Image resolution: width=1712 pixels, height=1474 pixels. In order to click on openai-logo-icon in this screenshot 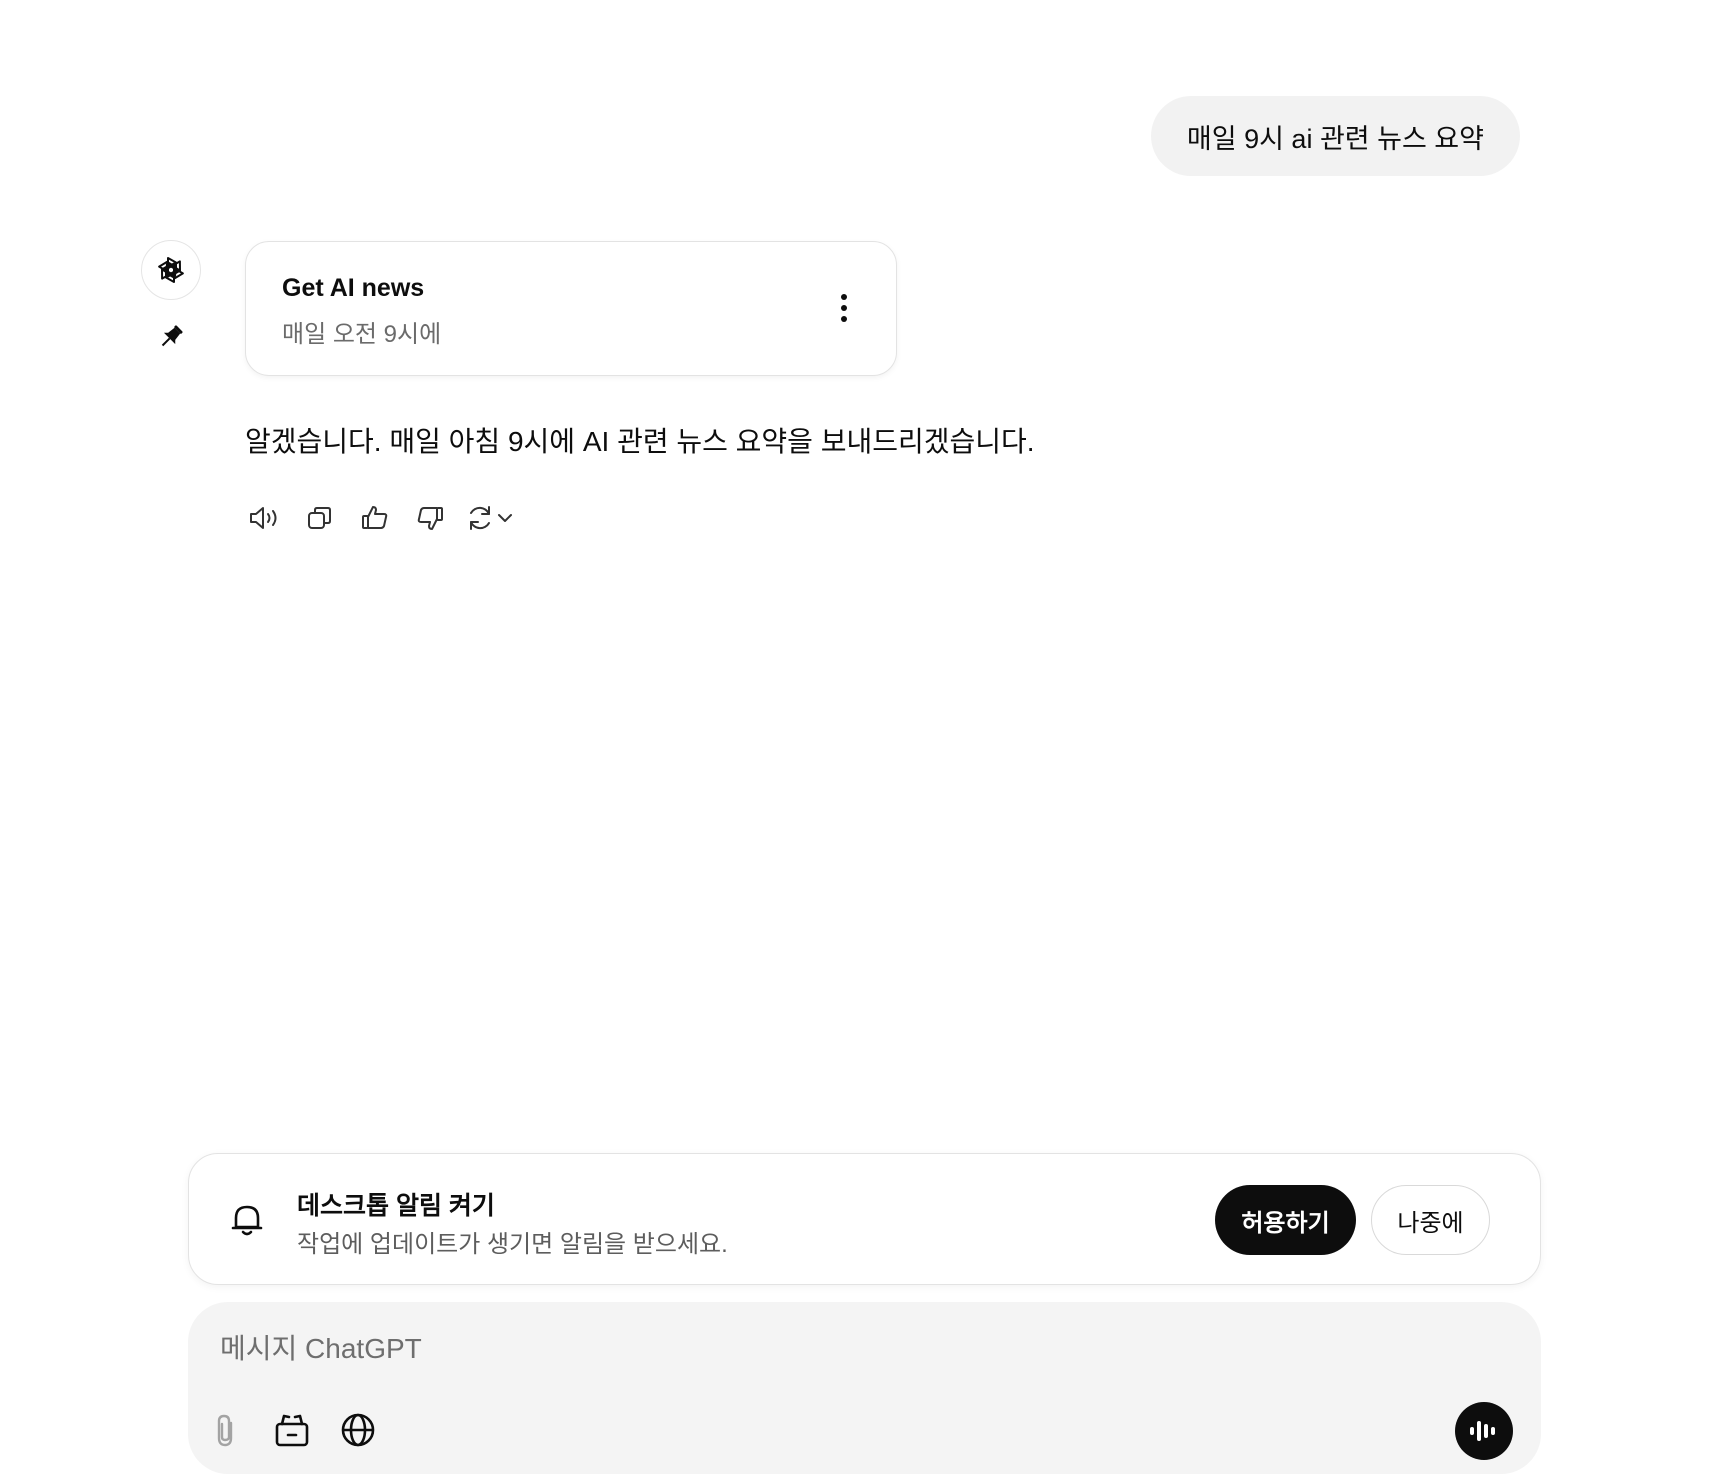, I will do `click(171, 270)`.